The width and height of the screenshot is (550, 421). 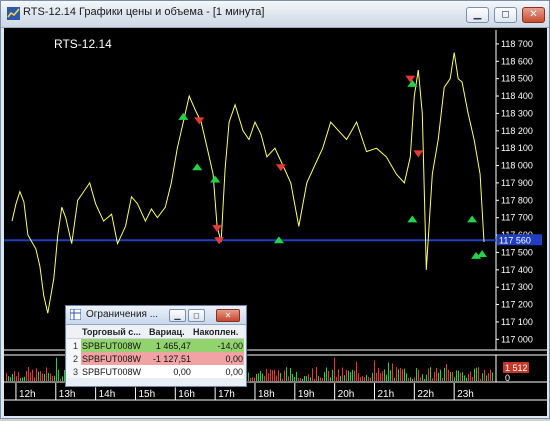 I want to click on y-tick-label: 118 300, so click(x=517, y=113).